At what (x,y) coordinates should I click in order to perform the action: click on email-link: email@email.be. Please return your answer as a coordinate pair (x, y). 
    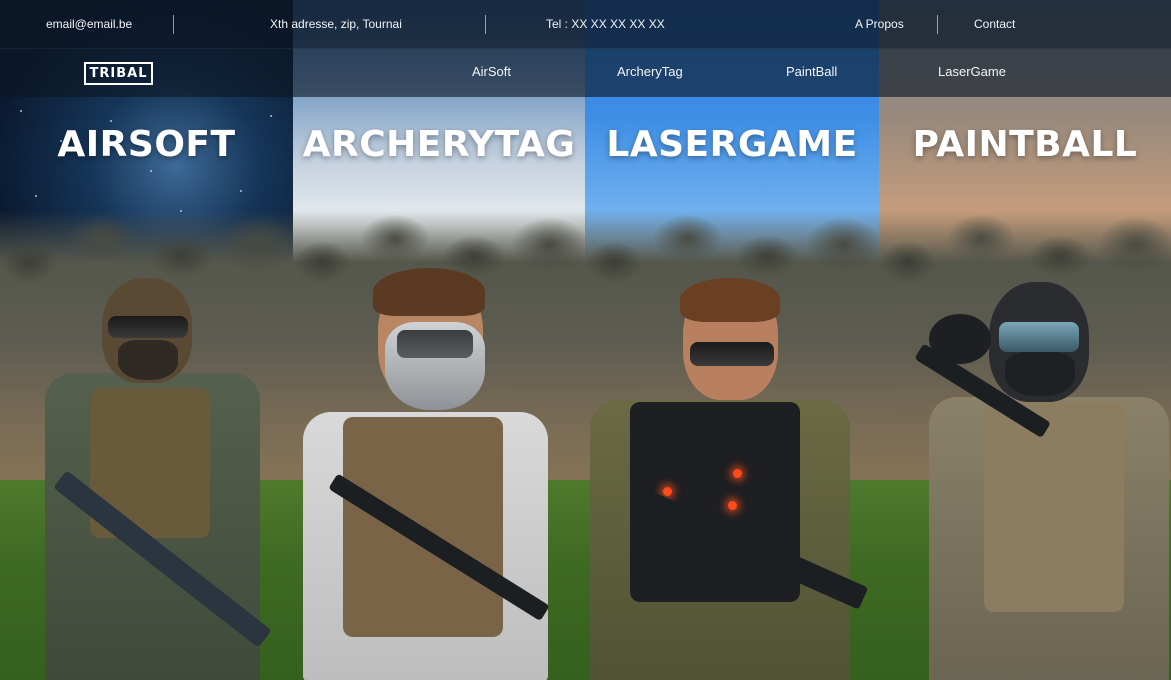
    Looking at the image, I should click on (89, 24).